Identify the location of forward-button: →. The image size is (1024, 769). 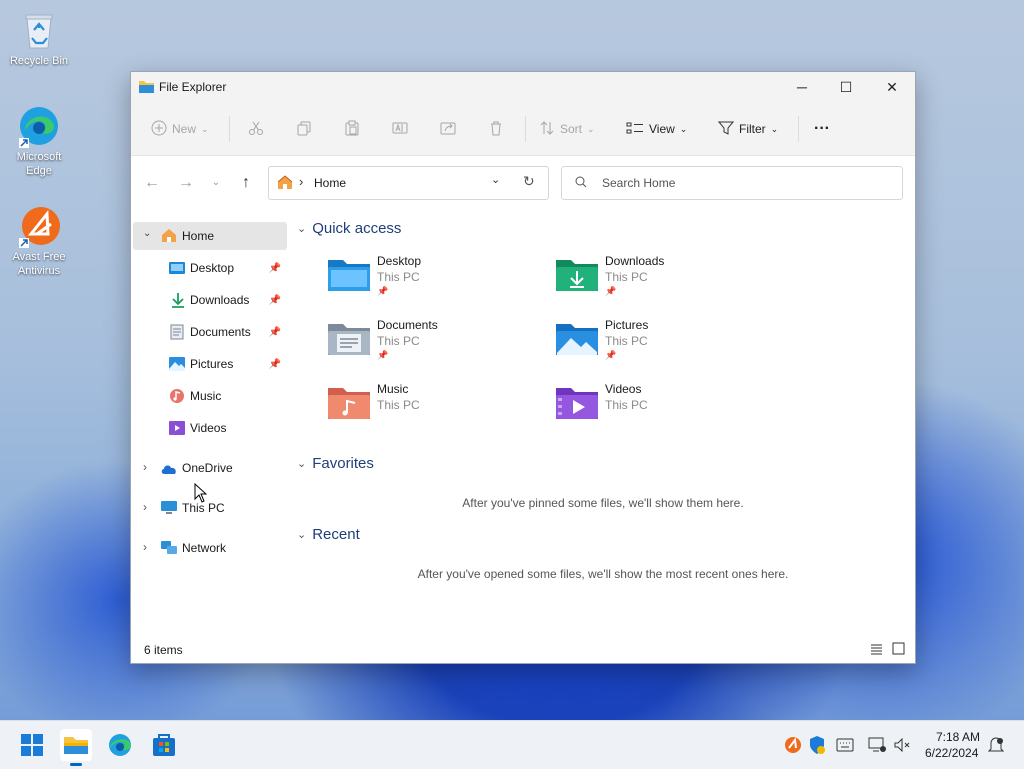
(186, 183).